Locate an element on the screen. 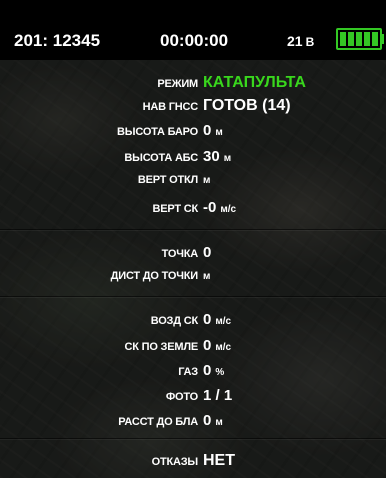 The image size is (386, 478). gnss-value: ГОТОВ (14) is located at coordinates (247, 105).